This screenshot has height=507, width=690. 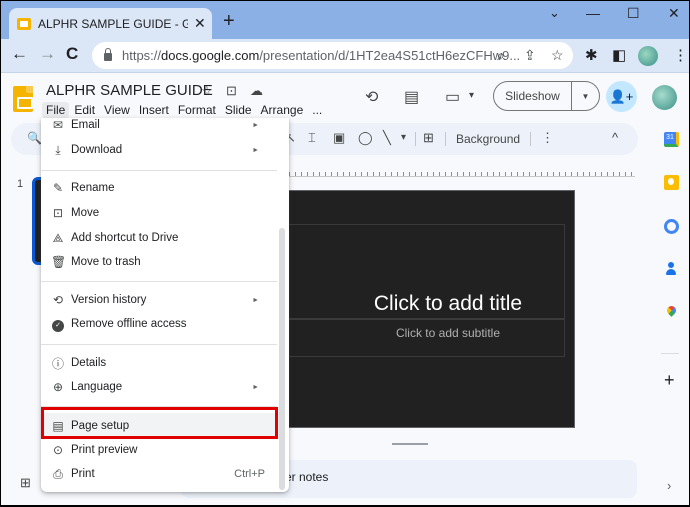 I want to click on tab-search-chevron-icon: ⌄, so click(x=554, y=13).